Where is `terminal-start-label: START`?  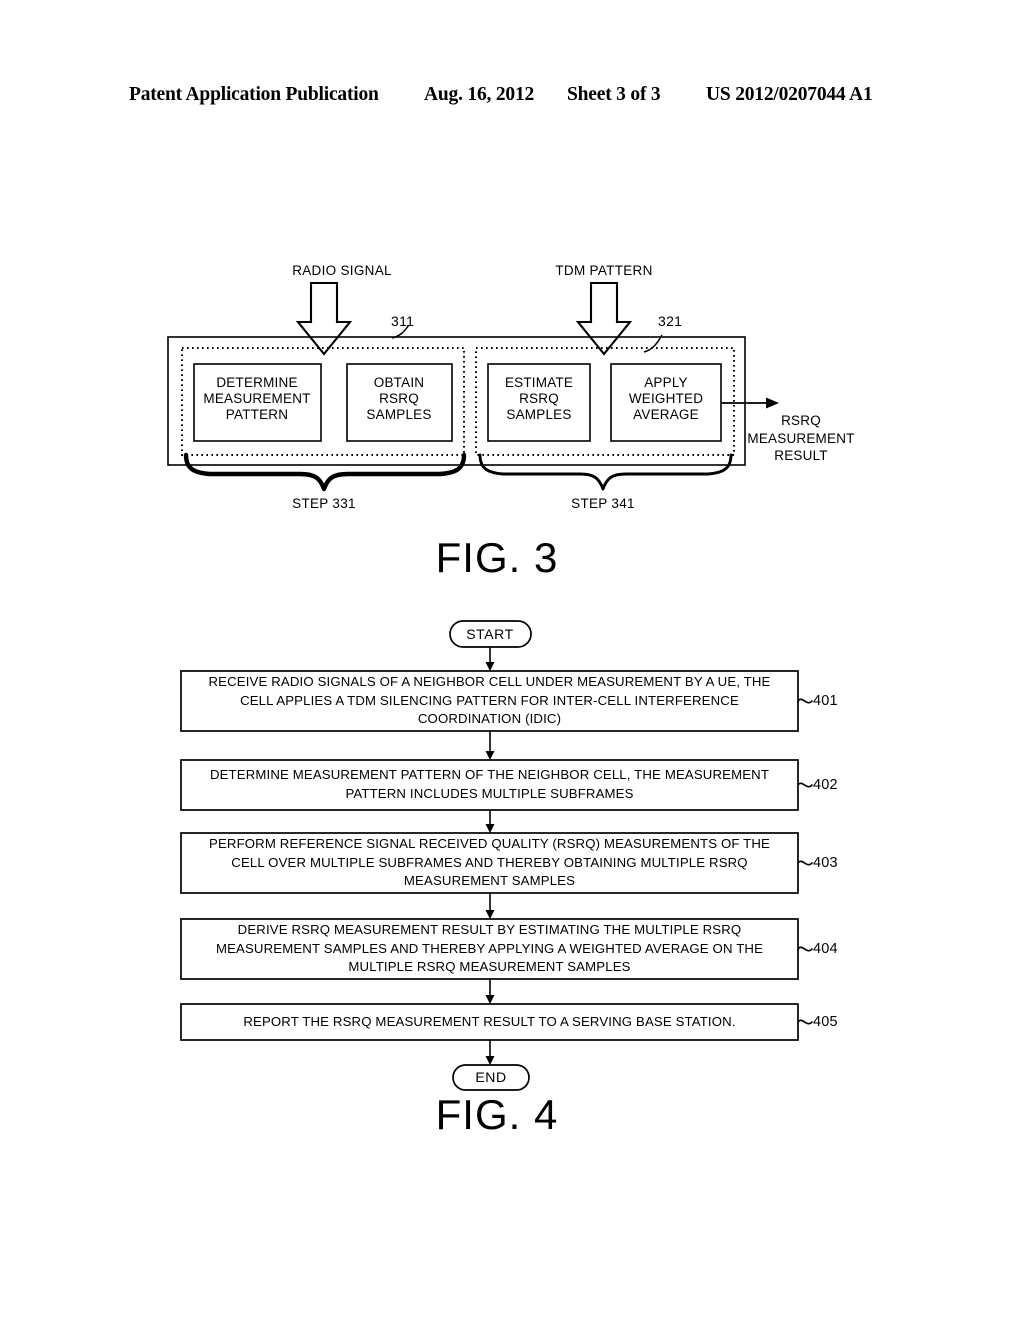
terminal-start-label: START is located at coordinates (490, 634).